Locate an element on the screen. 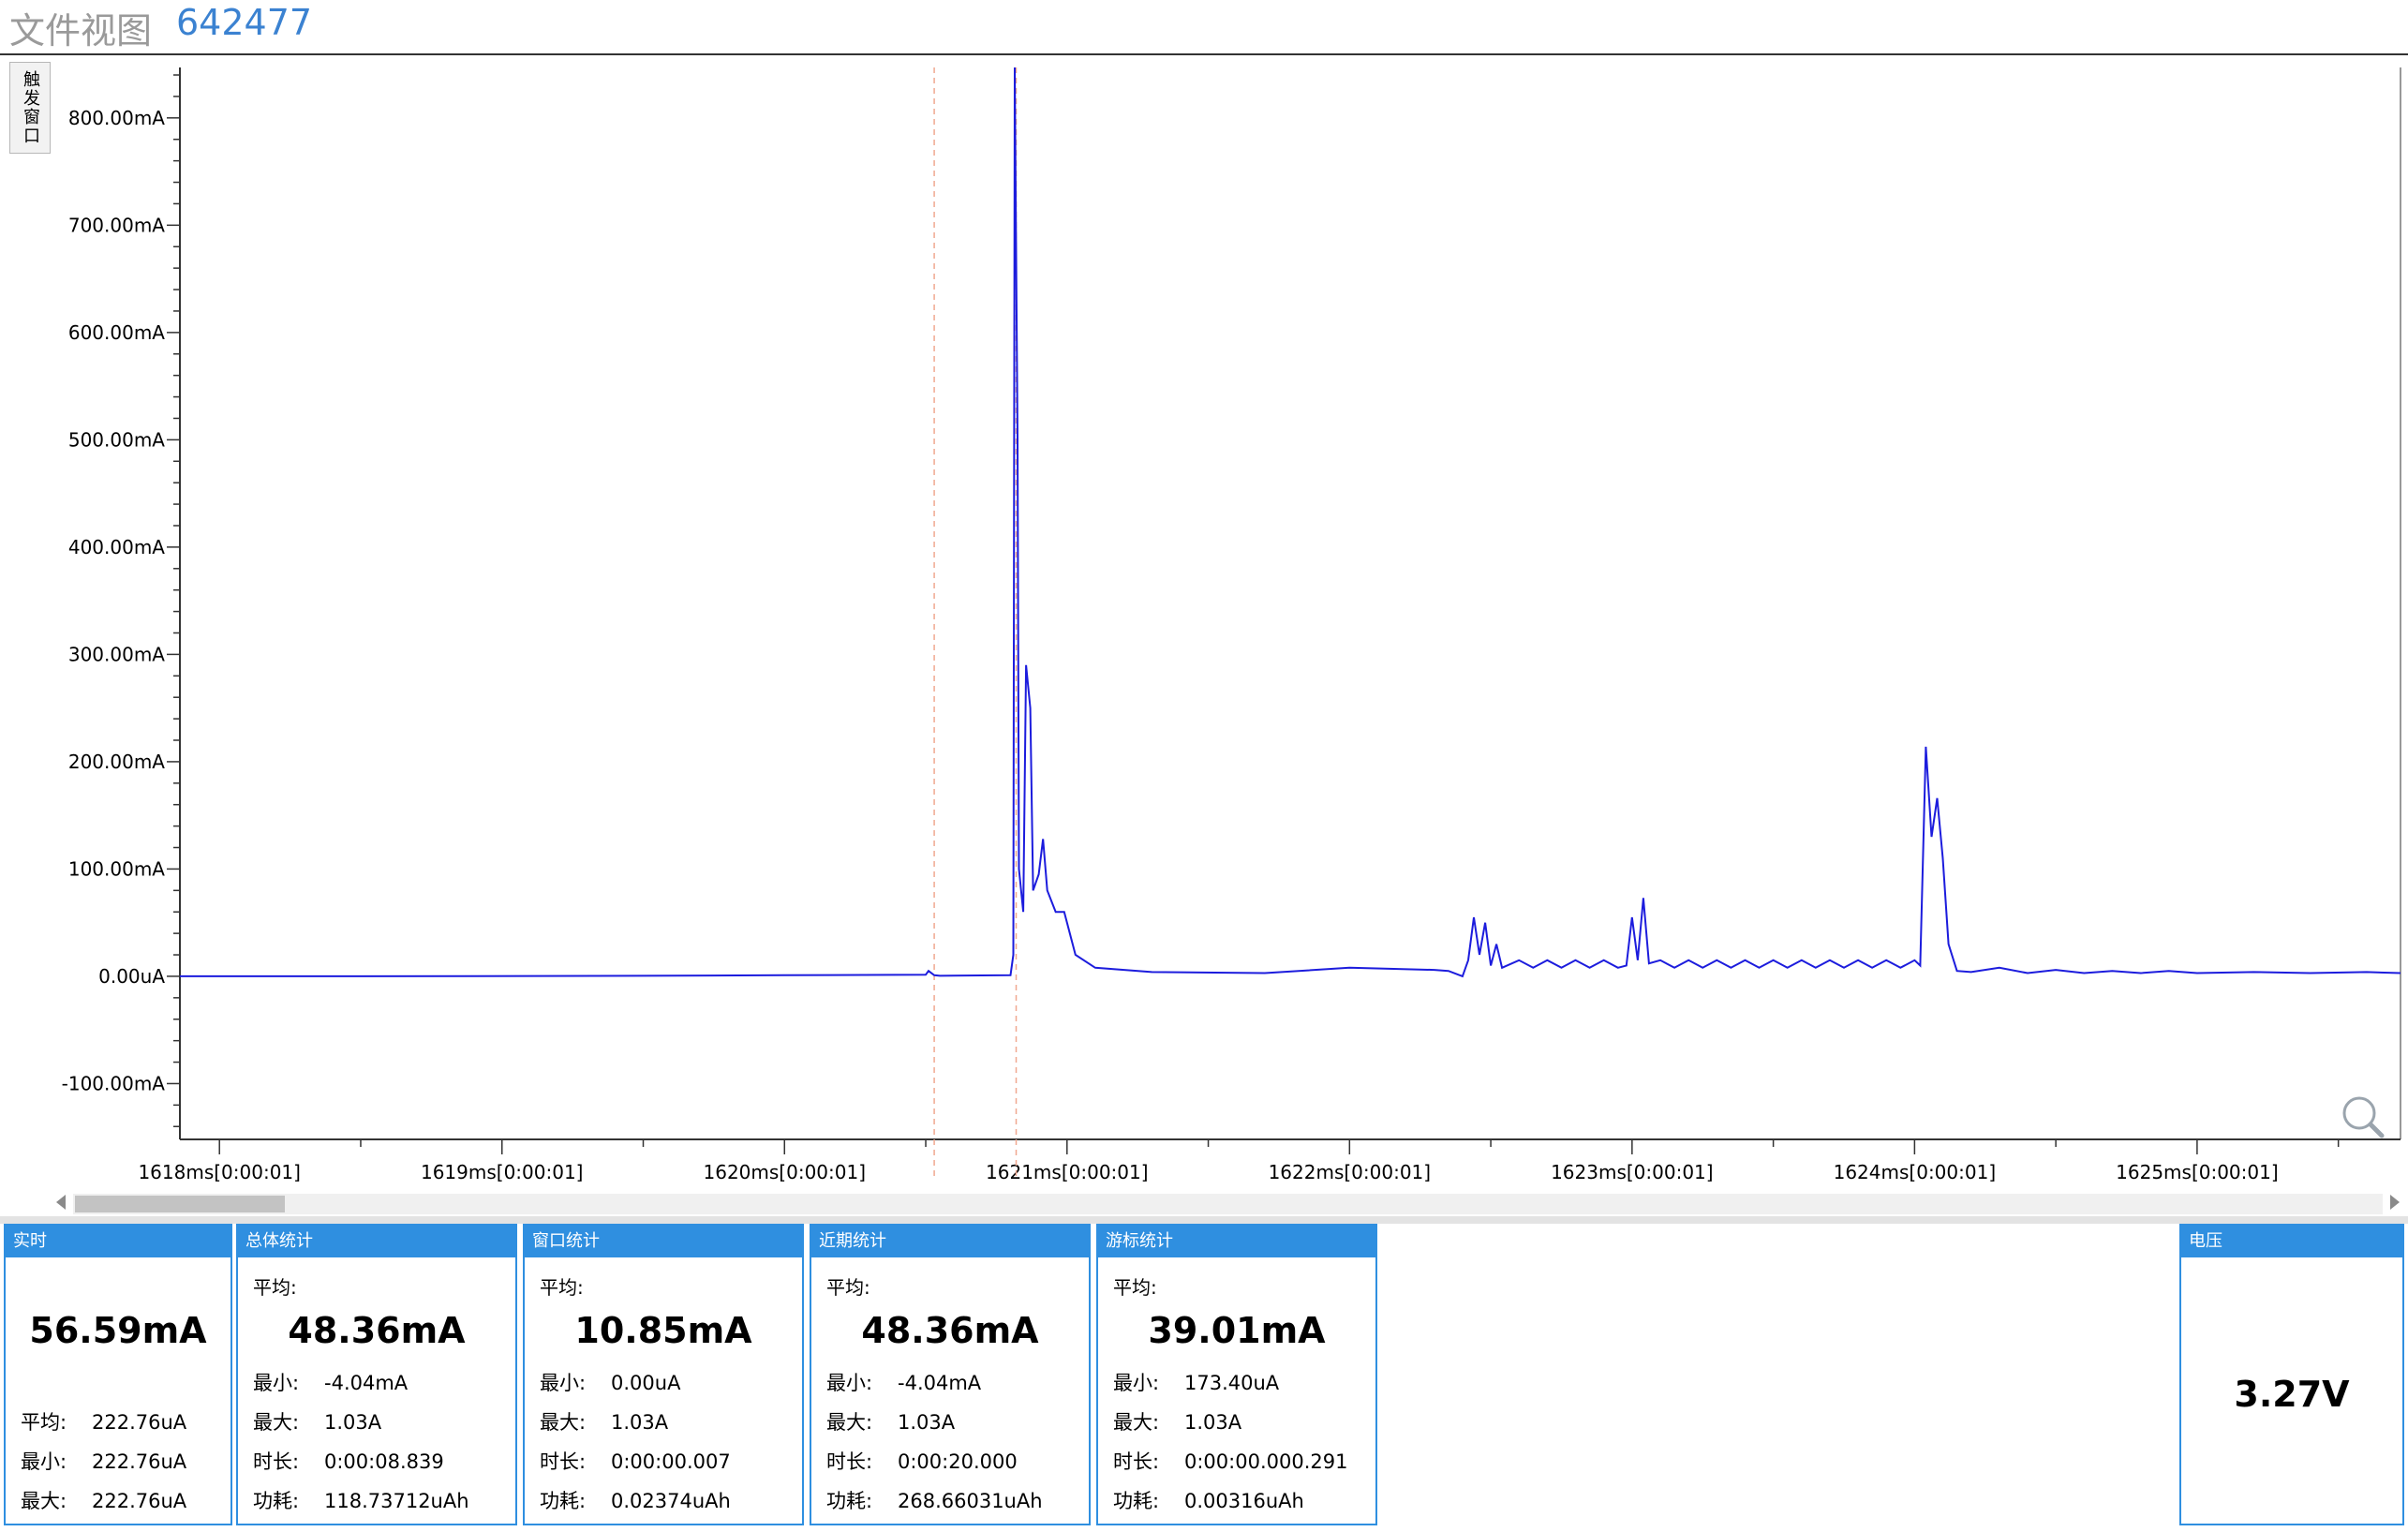  voltage-panel: 电压 3.27V is located at coordinates (2291, 1374).